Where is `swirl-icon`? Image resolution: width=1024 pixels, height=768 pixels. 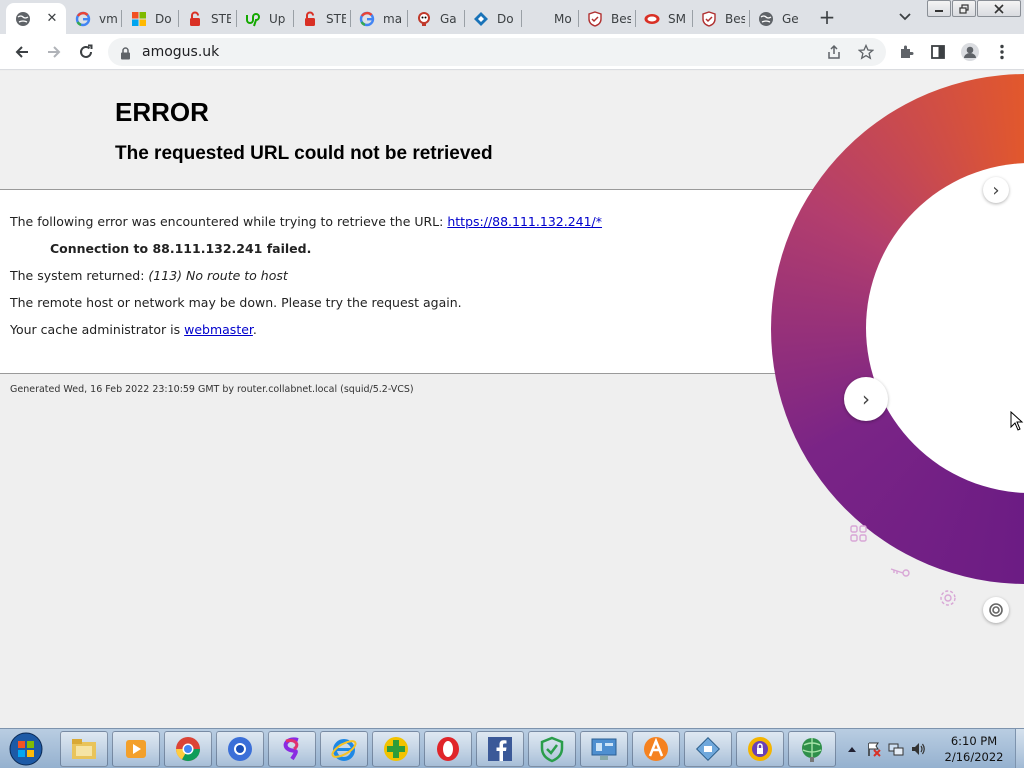 swirl-icon is located at coordinates (292, 749).